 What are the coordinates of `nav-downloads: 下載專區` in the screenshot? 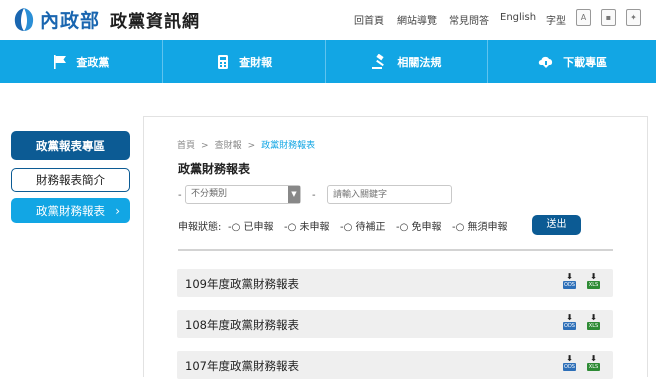 It's located at (572, 61).